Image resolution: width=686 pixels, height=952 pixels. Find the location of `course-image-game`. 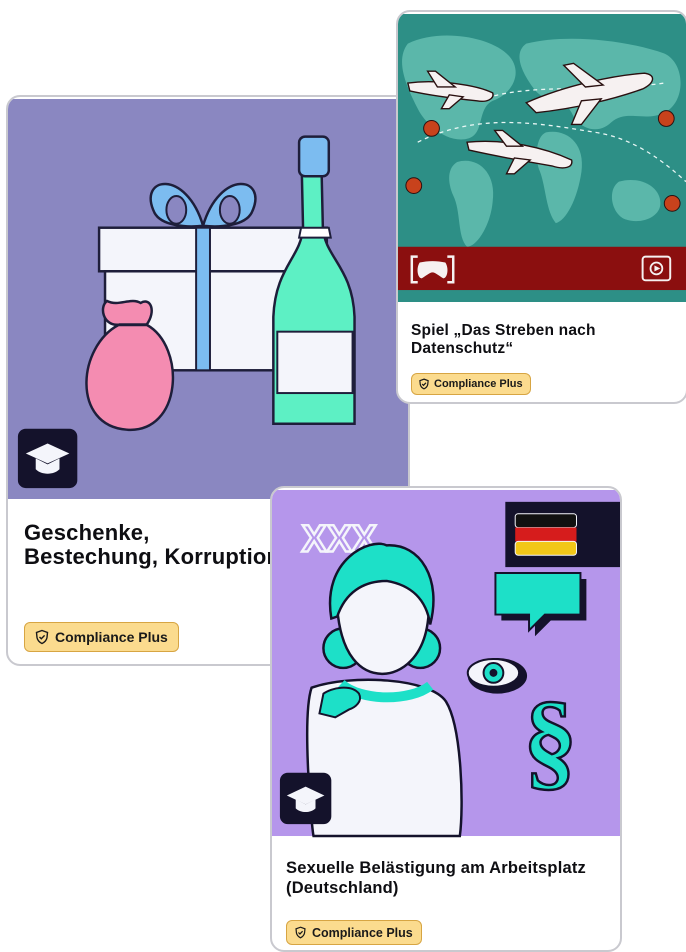

course-image-game is located at coordinates (542, 158).